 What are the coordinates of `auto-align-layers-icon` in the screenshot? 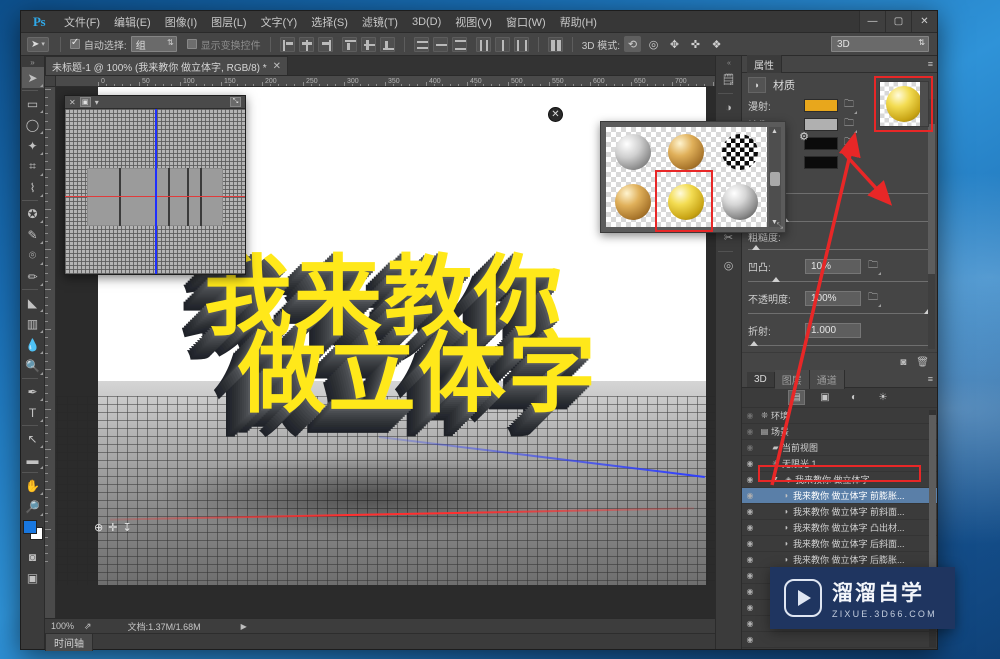 It's located at (555, 44).